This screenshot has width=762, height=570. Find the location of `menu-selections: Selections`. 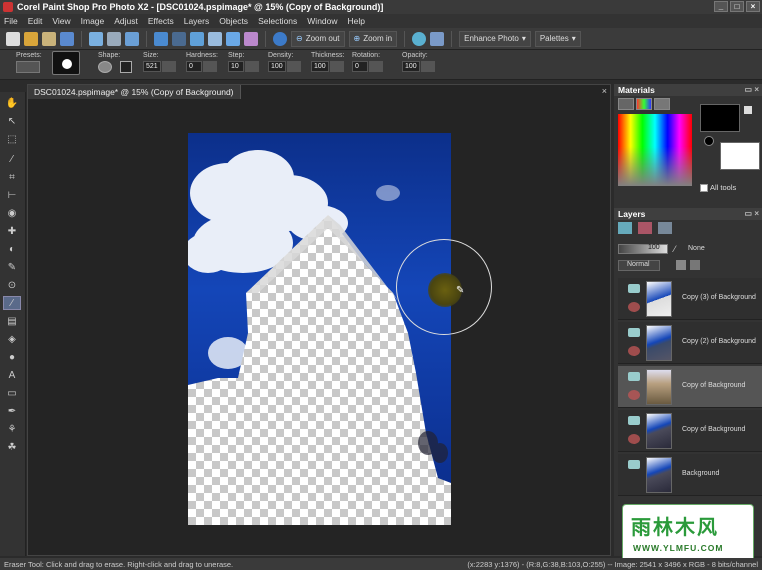

menu-selections: Selections is located at coordinates (277, 21).